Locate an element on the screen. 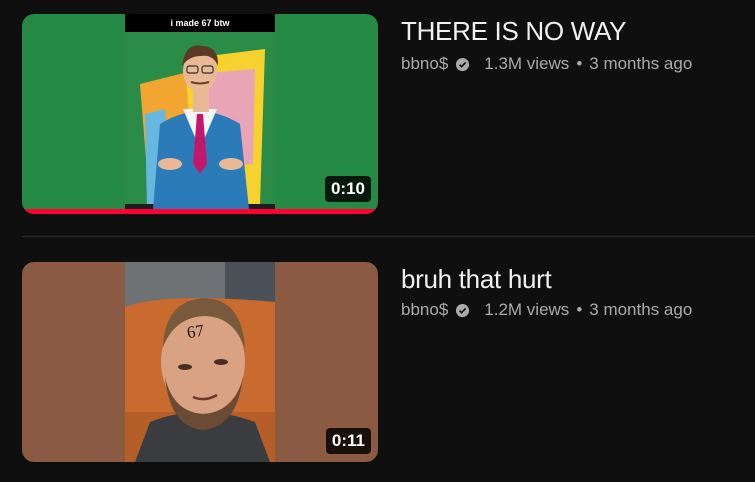 The image size is (755, 482). svg-text: 67 is located at coordinates (196, 331).